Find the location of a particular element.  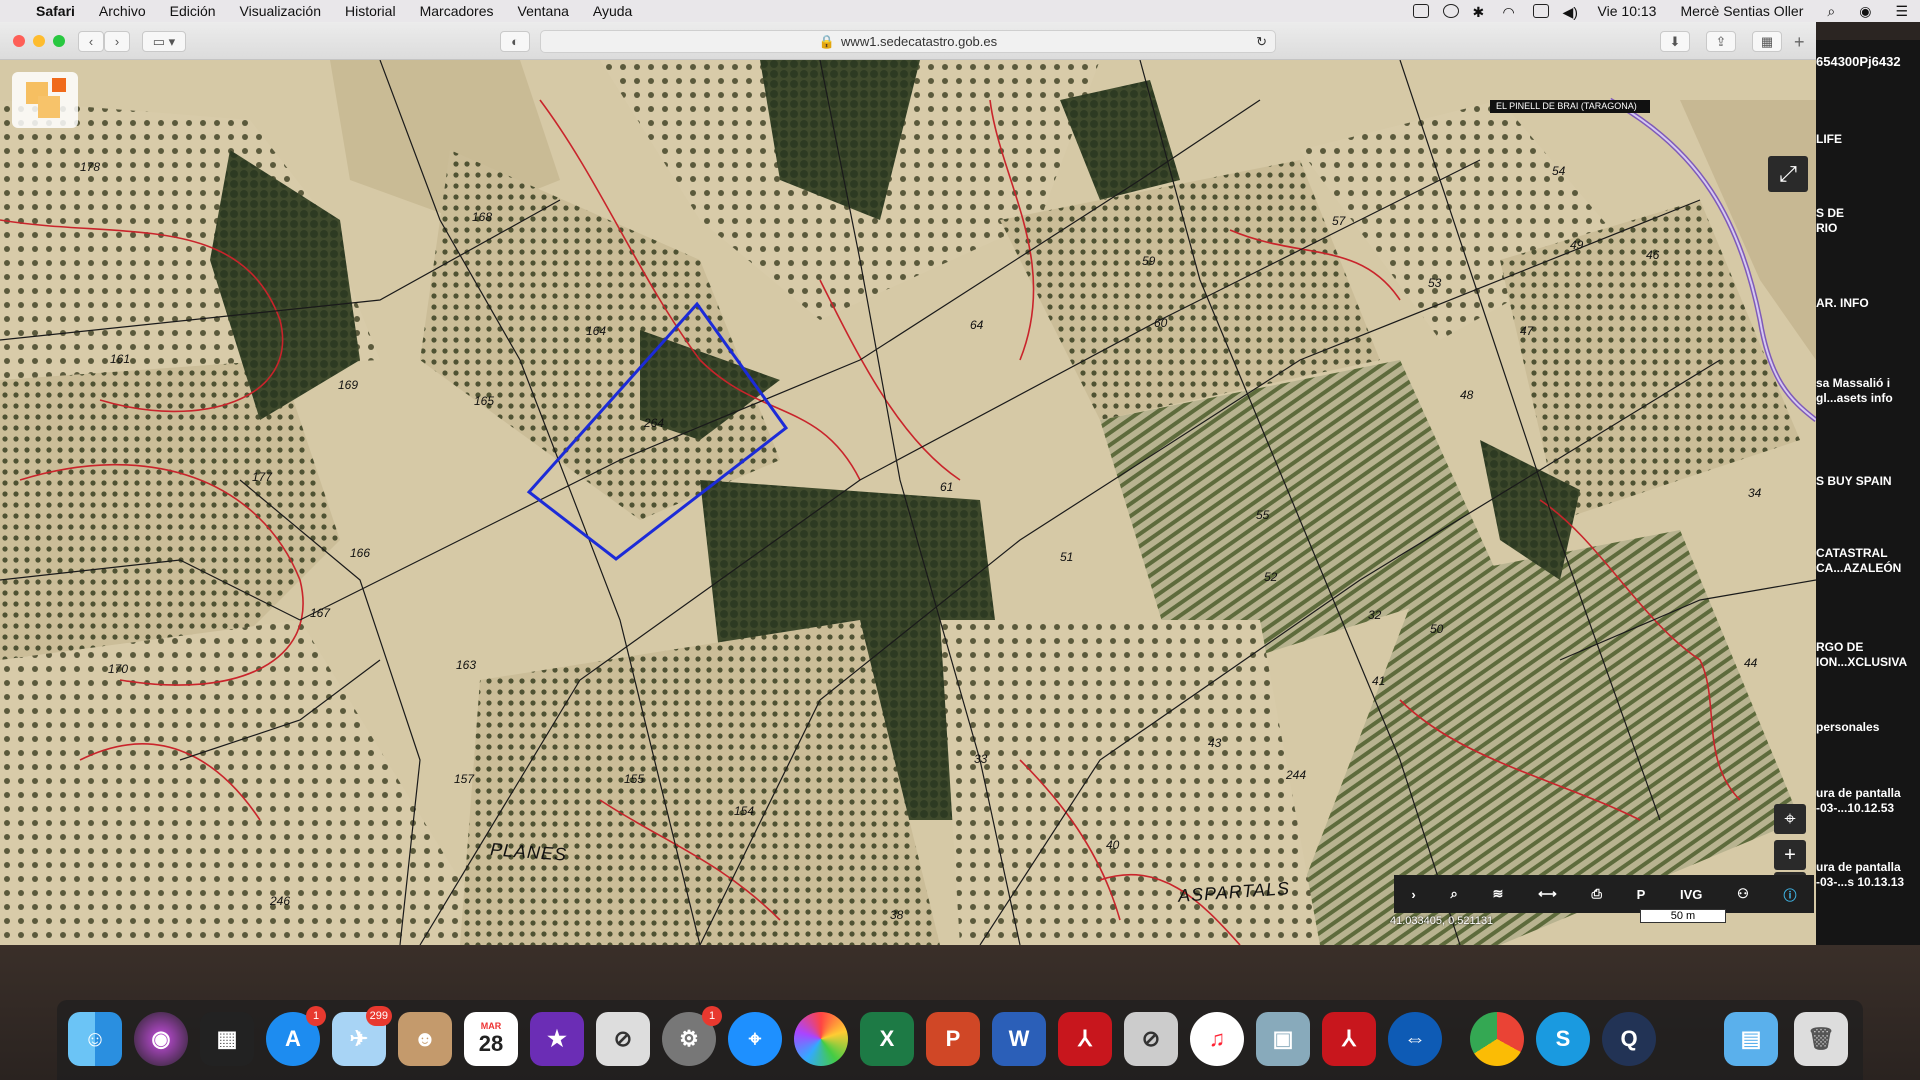

locate-icon: ⌖ is located at coordinates (1790, 819).